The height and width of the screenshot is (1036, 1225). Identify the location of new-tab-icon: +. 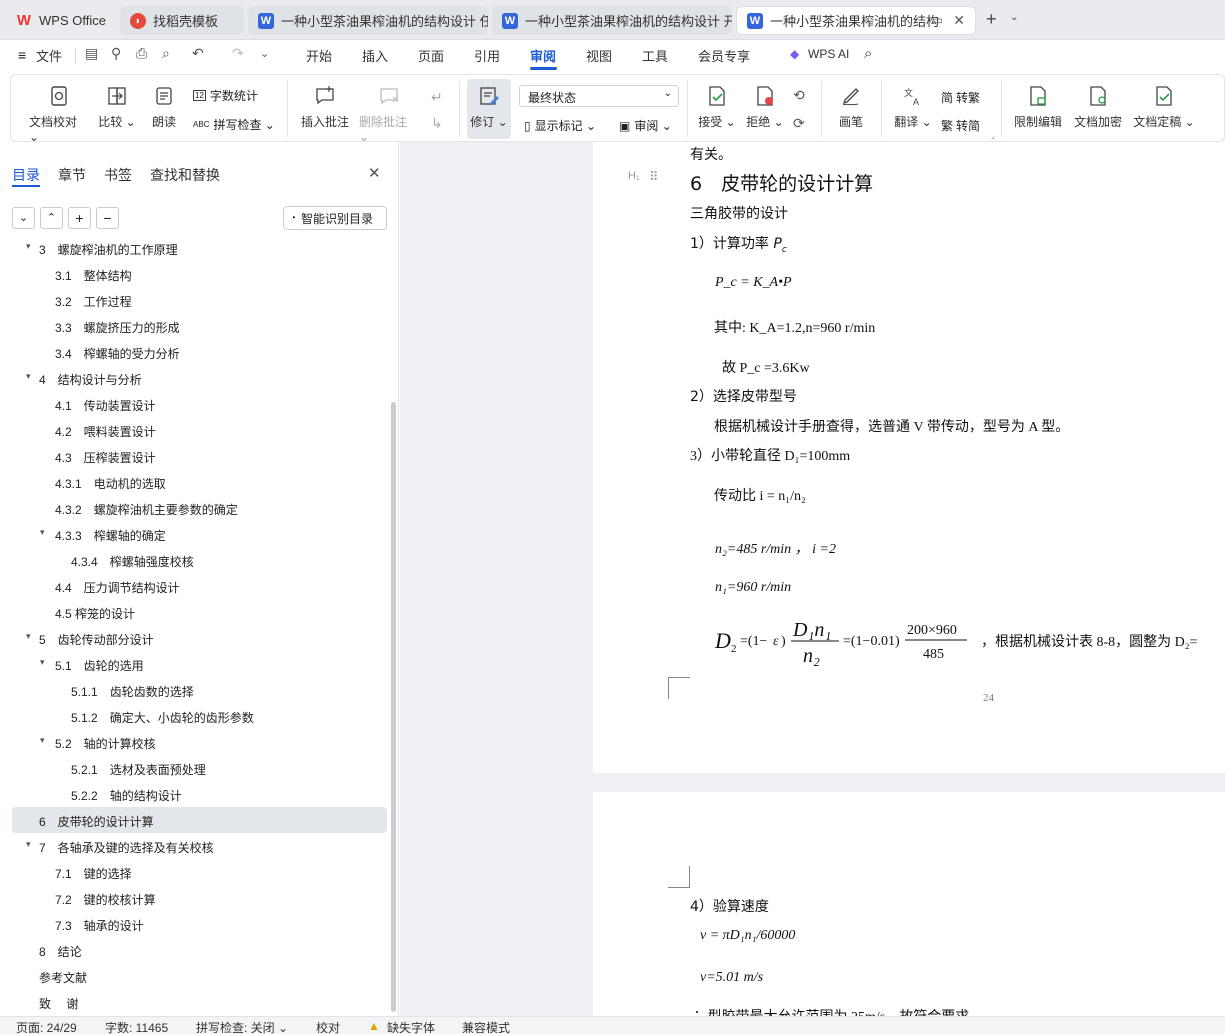
(991, 19).